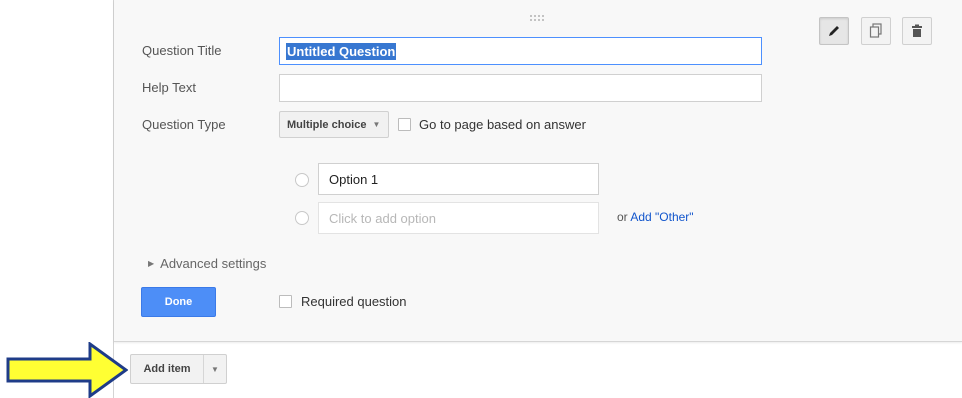 This screenshot has width=962, height=398. Describe the element at coordinates (67, 370) in the screenshot. I see `arrow-icon` at that location.